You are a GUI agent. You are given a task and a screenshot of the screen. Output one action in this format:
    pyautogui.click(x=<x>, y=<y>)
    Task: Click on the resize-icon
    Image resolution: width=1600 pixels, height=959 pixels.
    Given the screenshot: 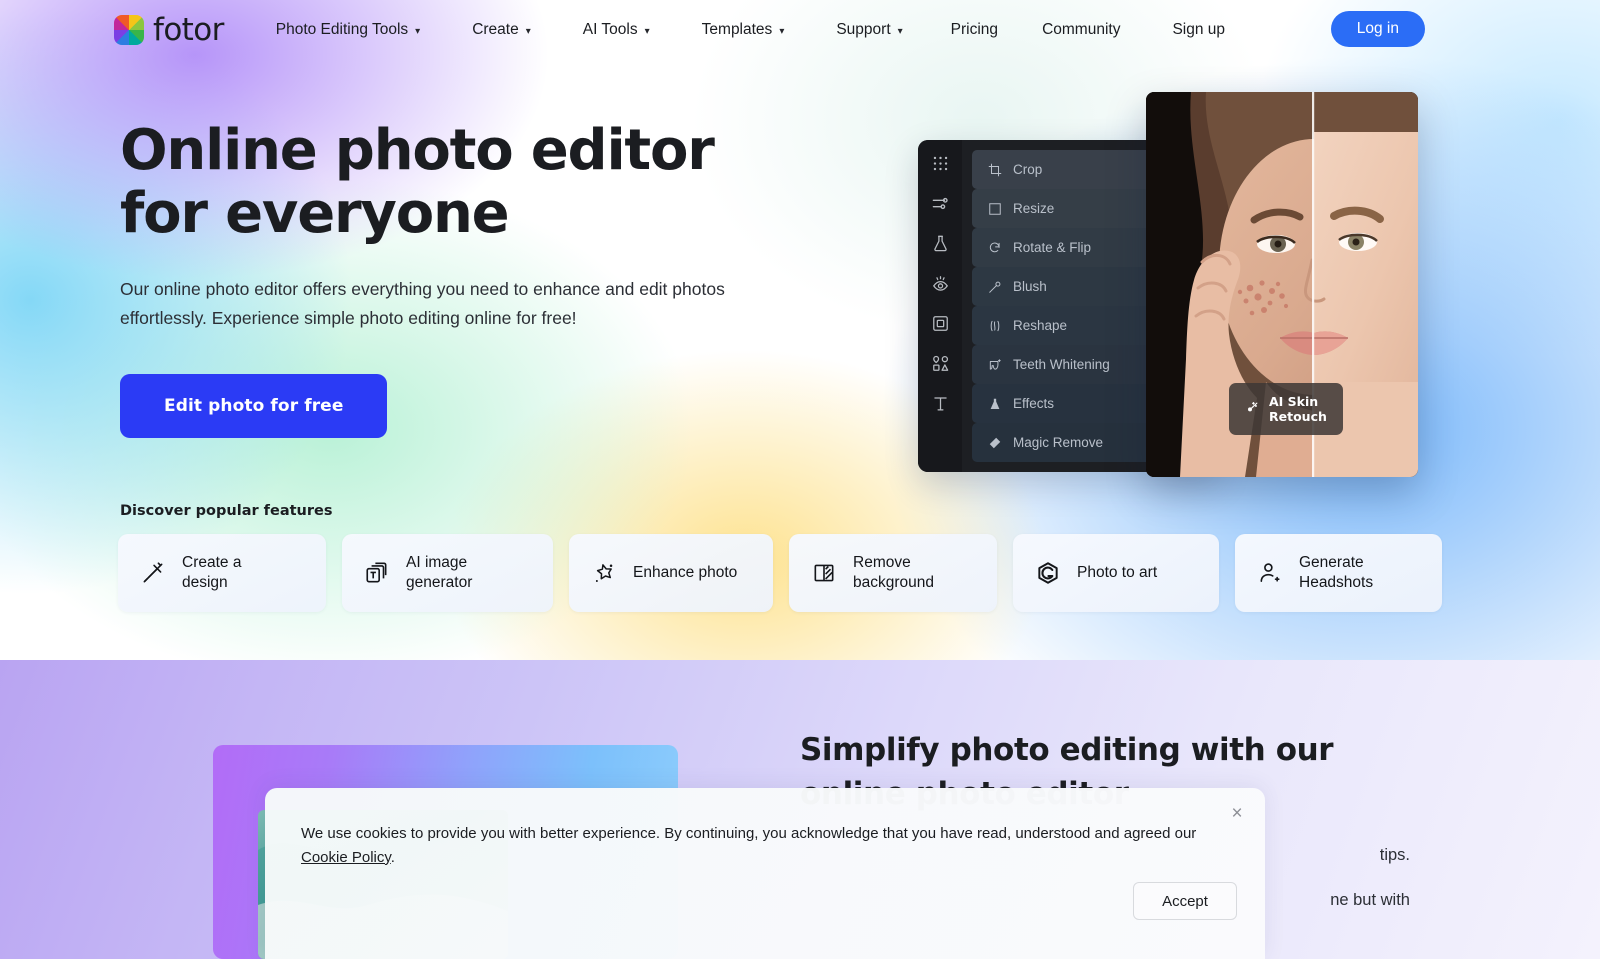 What is the action you would take?
    pyautogui.click(x=995, y=209)
    